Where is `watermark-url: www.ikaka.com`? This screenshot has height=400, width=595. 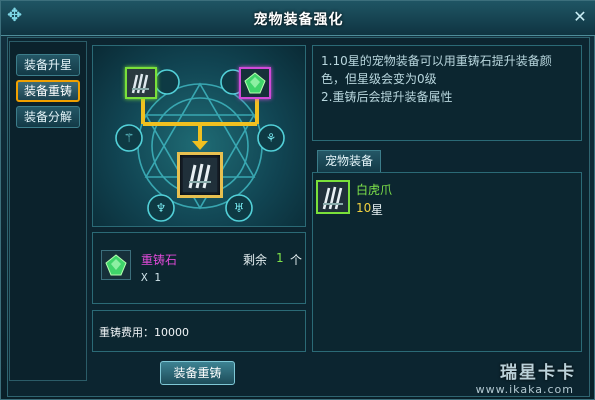
watermark-url: www.ikaka.com is located at coordinates (524, 389).